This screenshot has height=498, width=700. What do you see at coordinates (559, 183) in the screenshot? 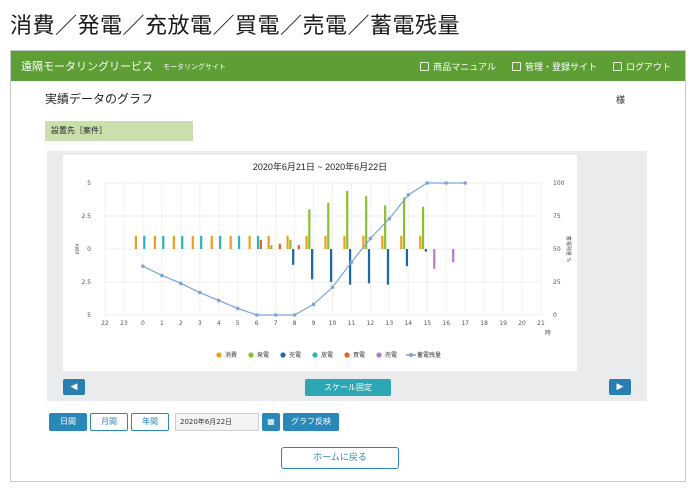
I see `y-right-tick-label: 100` at bounding box center [559, 183].